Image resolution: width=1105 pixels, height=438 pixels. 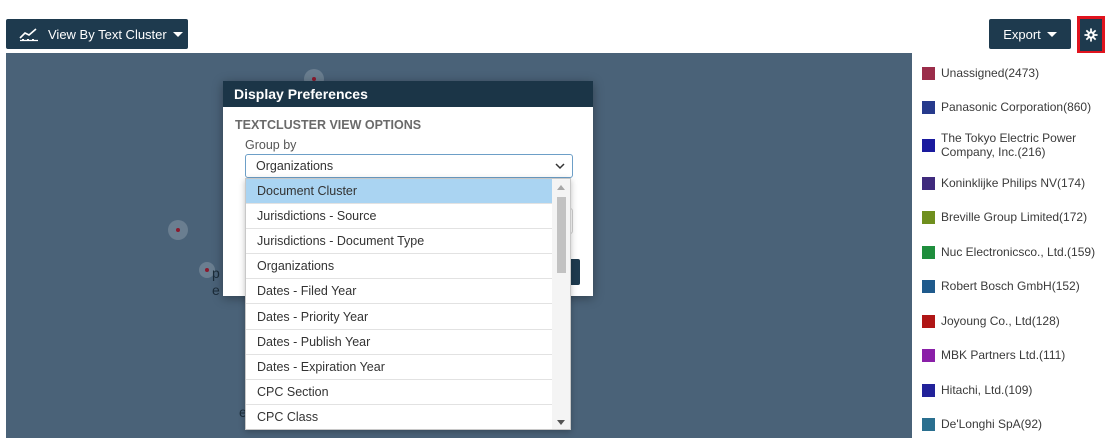 What do you see at coordinates (987, 390) in the screenshot?
I see `legend-label: Hitachi, Ltd.(109)` at bounding box center [987, 390].